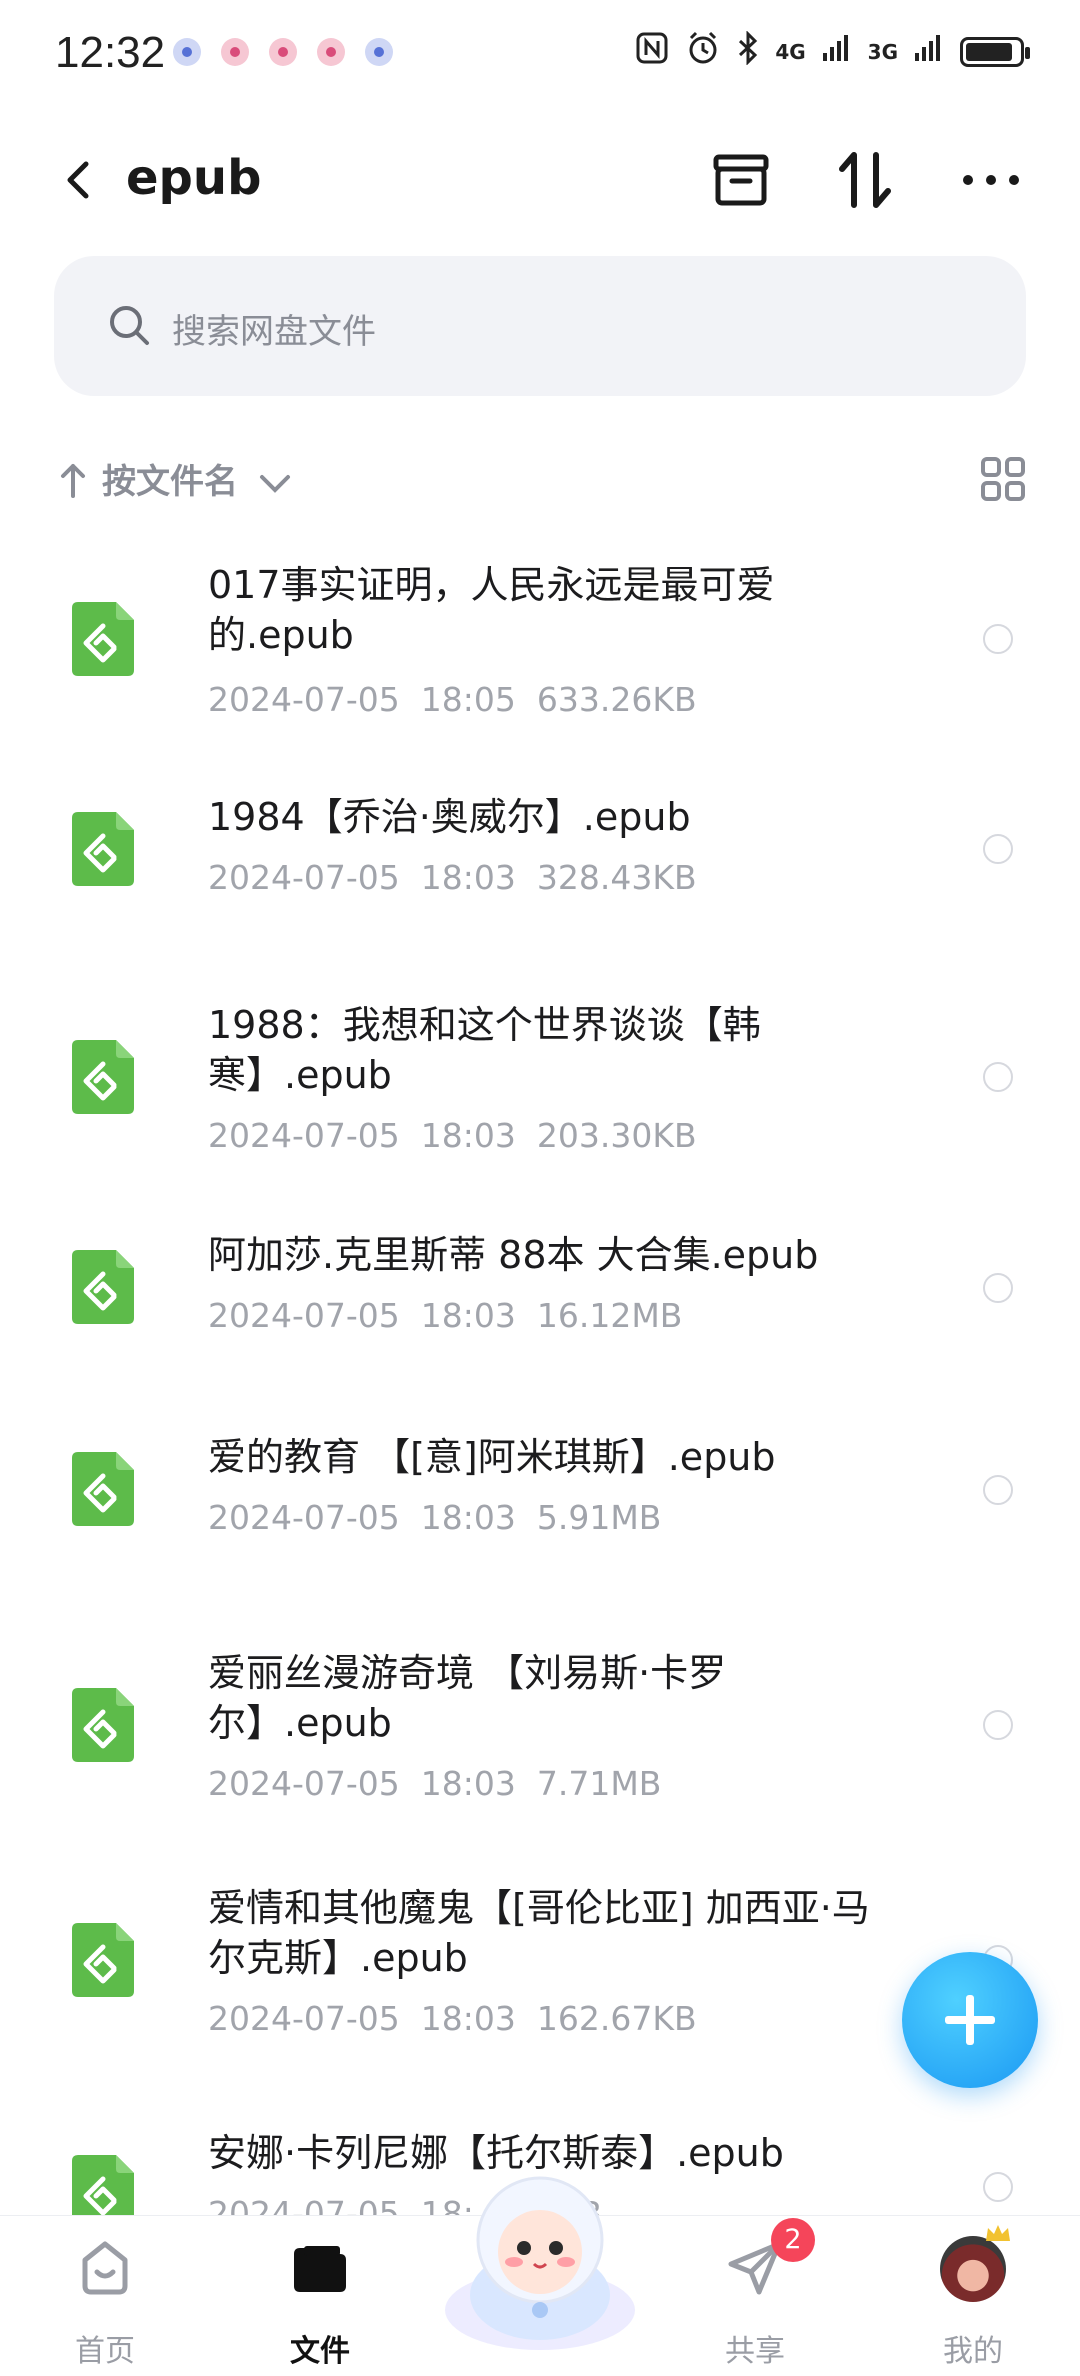 Image resolution: width=1080 pixels, height=2376 pixels. What do you see at coordinates (170, 482) in the screenshot?
I see `sort-label: 按文件名` at bounding box center [170, 482].